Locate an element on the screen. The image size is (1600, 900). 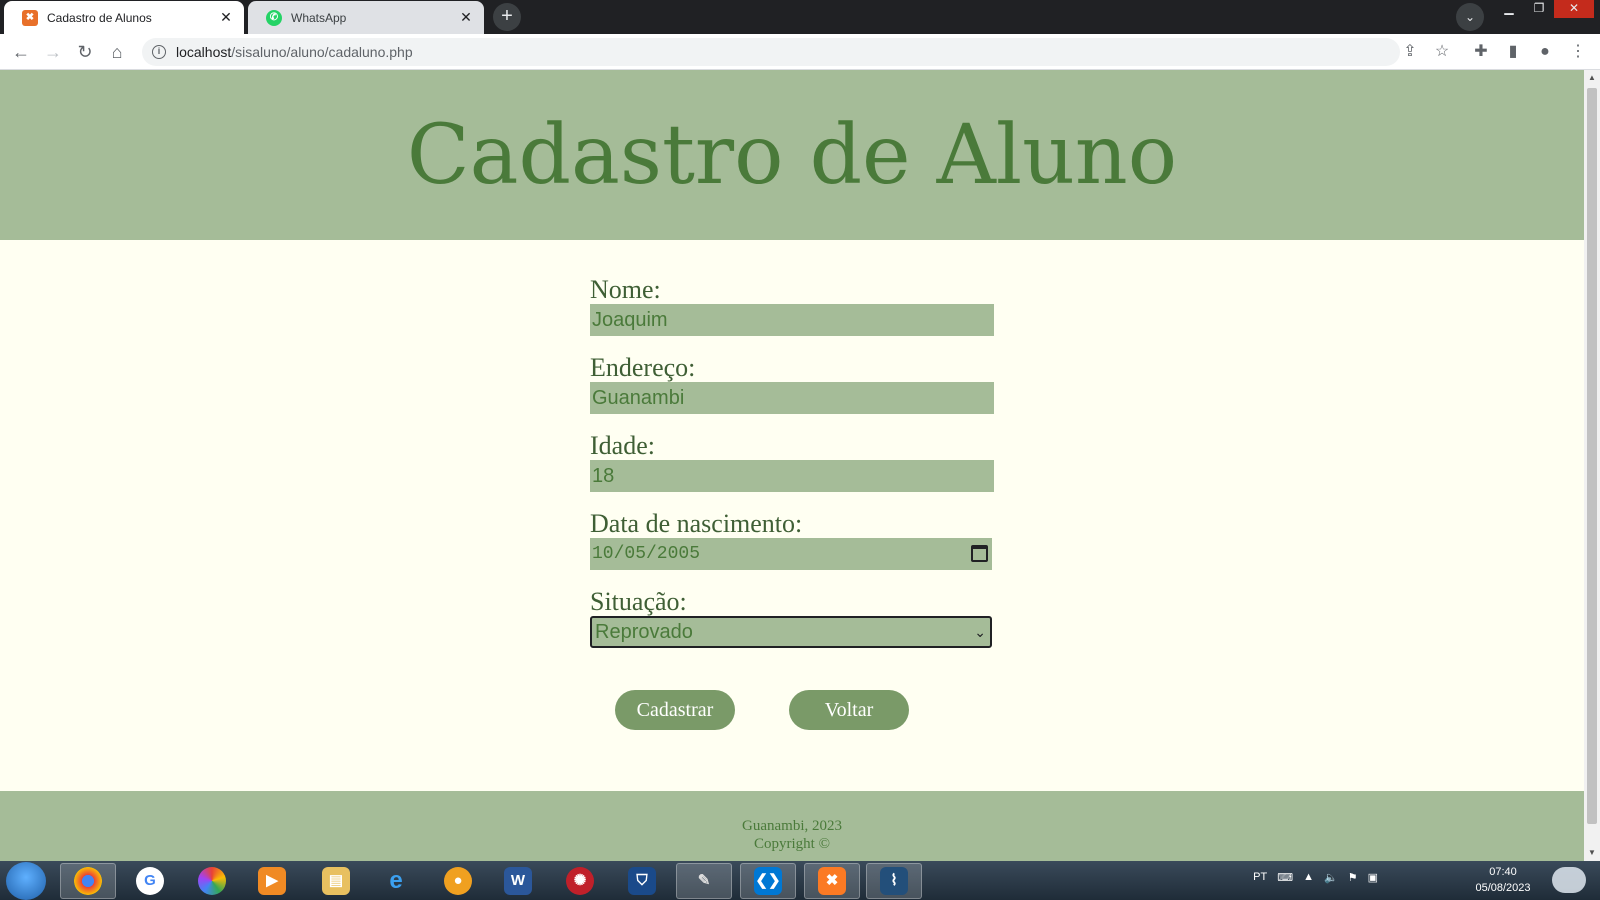
taskbar-word-icon: W is located at coordinates (518, 881).